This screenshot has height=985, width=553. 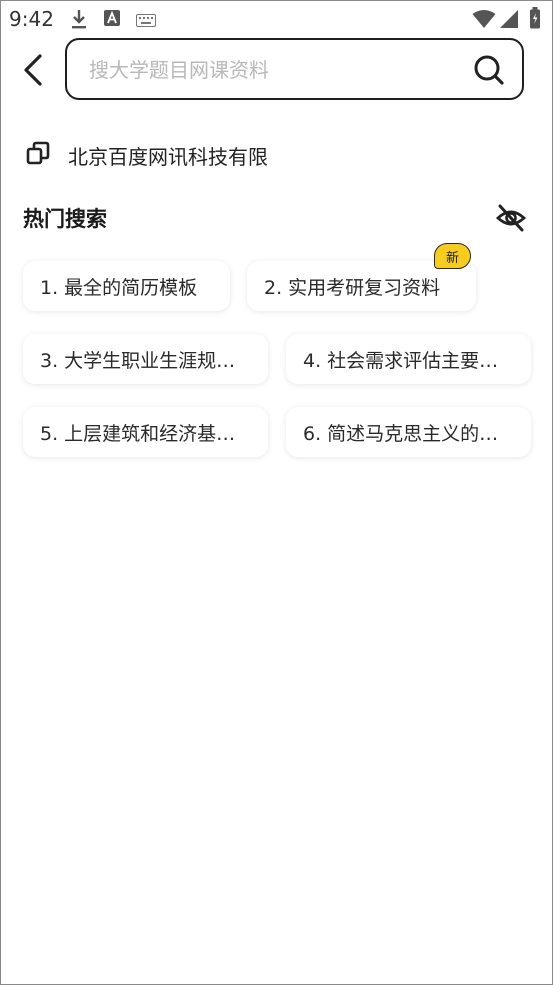 I want to click on chevron-left-icon, so click(x=33, y=72).